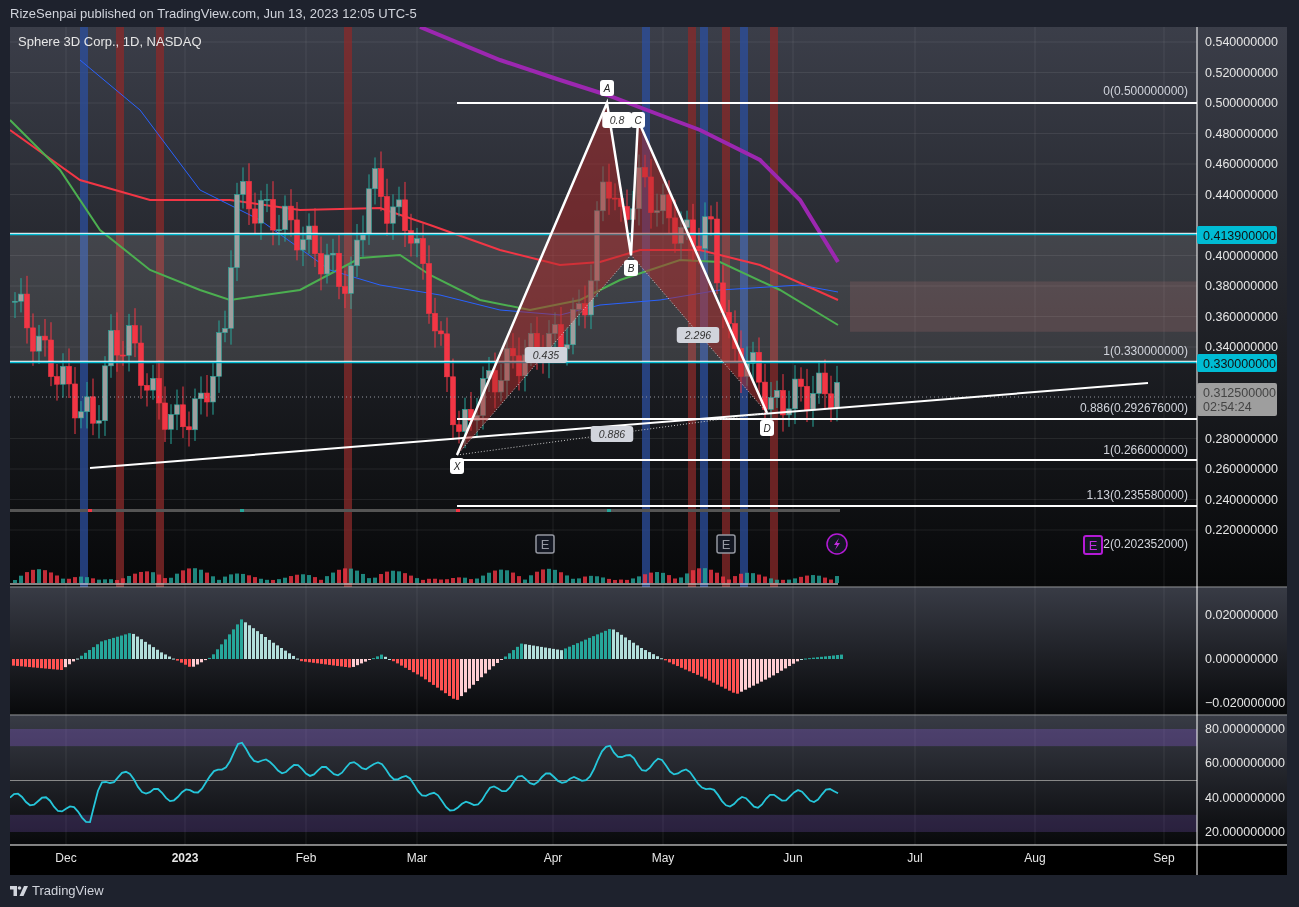 Image resolution: width=1299 pixels, height=907 pixels. What do you see at coordinates (1035, 858) in the screenshot?
I see `time-axis-label: Aug` at bounding box center [1035, 858].